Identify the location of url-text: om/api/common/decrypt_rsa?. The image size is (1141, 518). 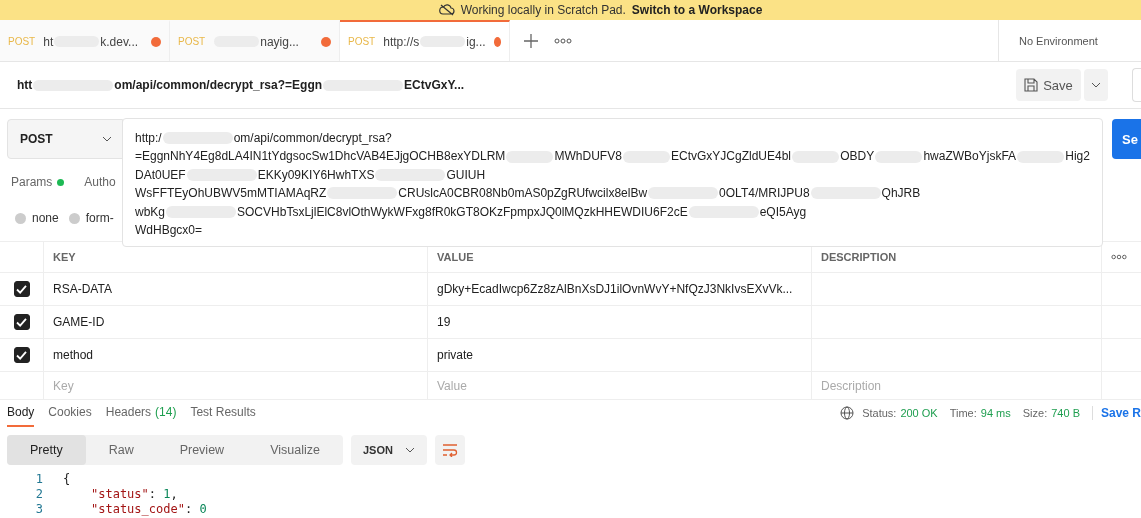
(312, 138).